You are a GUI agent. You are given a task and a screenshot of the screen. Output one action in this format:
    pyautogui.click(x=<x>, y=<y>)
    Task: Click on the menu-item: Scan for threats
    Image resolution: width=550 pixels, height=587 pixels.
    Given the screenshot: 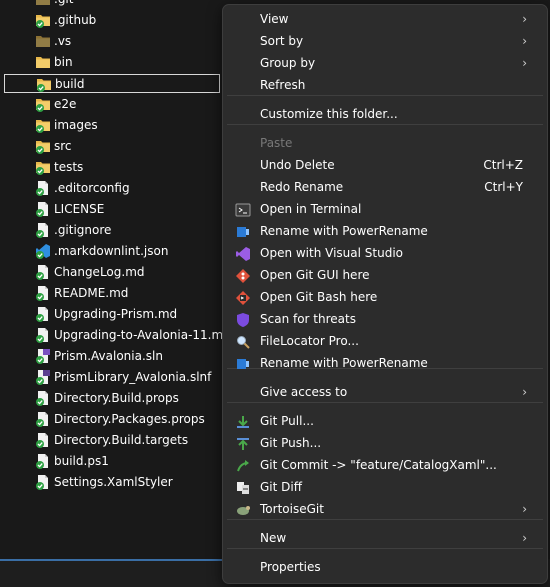 What is the action you would take?
    pyautogui.click(x=385, y=320)
    